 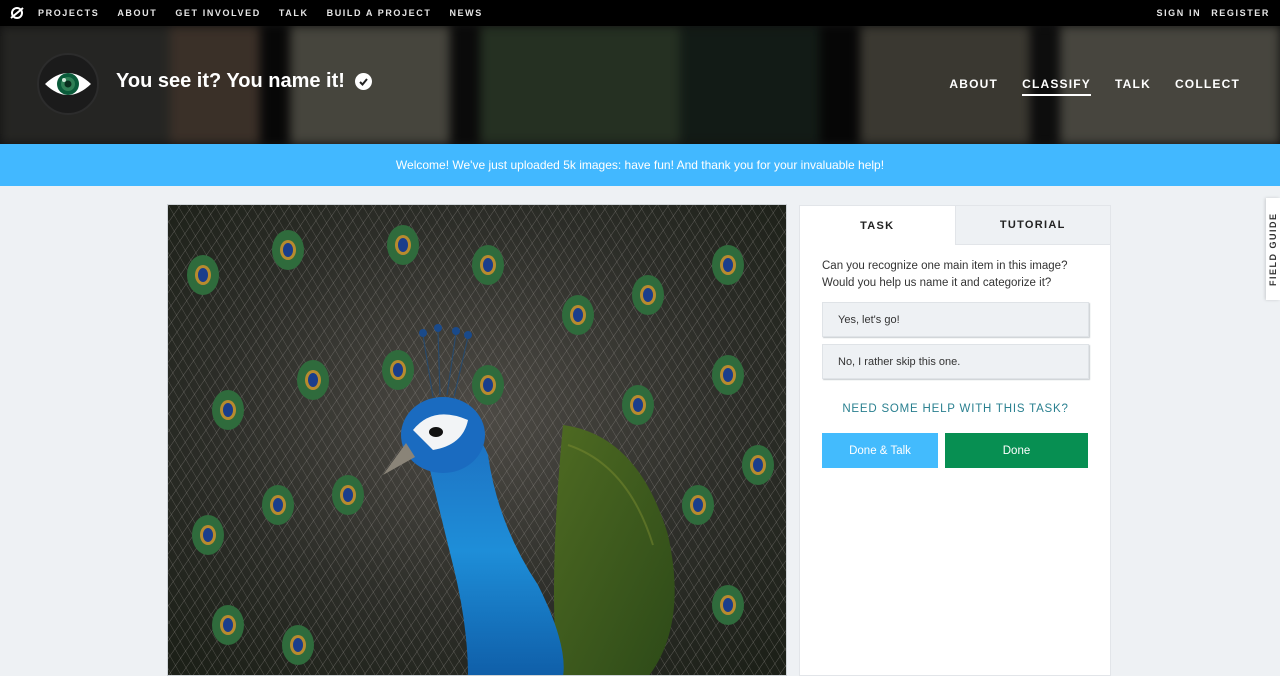 What do you see at coordinates (1016, 450) in the screenshot?
I see `done-button: Done` at bounding box center [1016, 450].